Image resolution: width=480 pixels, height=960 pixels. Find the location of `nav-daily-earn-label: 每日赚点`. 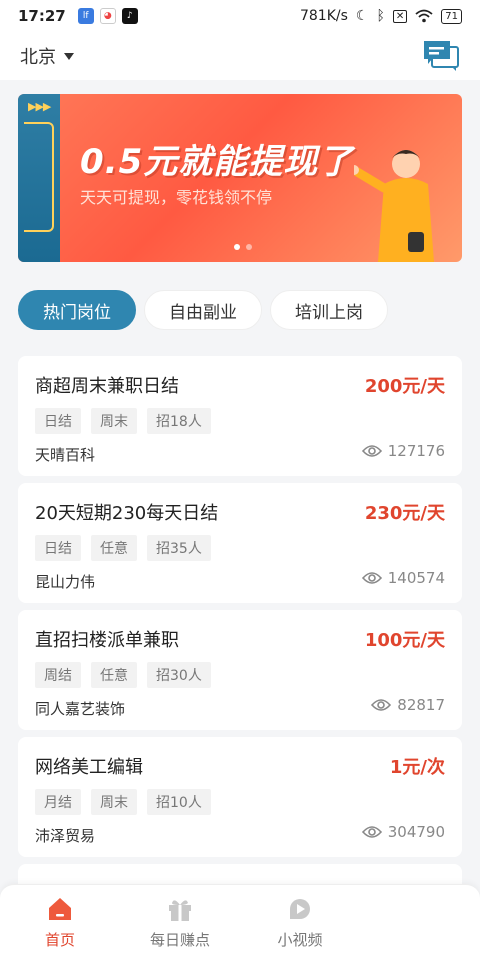

nav-daily-earn-label: 每日赚点 is located at coordinates (179, 940).